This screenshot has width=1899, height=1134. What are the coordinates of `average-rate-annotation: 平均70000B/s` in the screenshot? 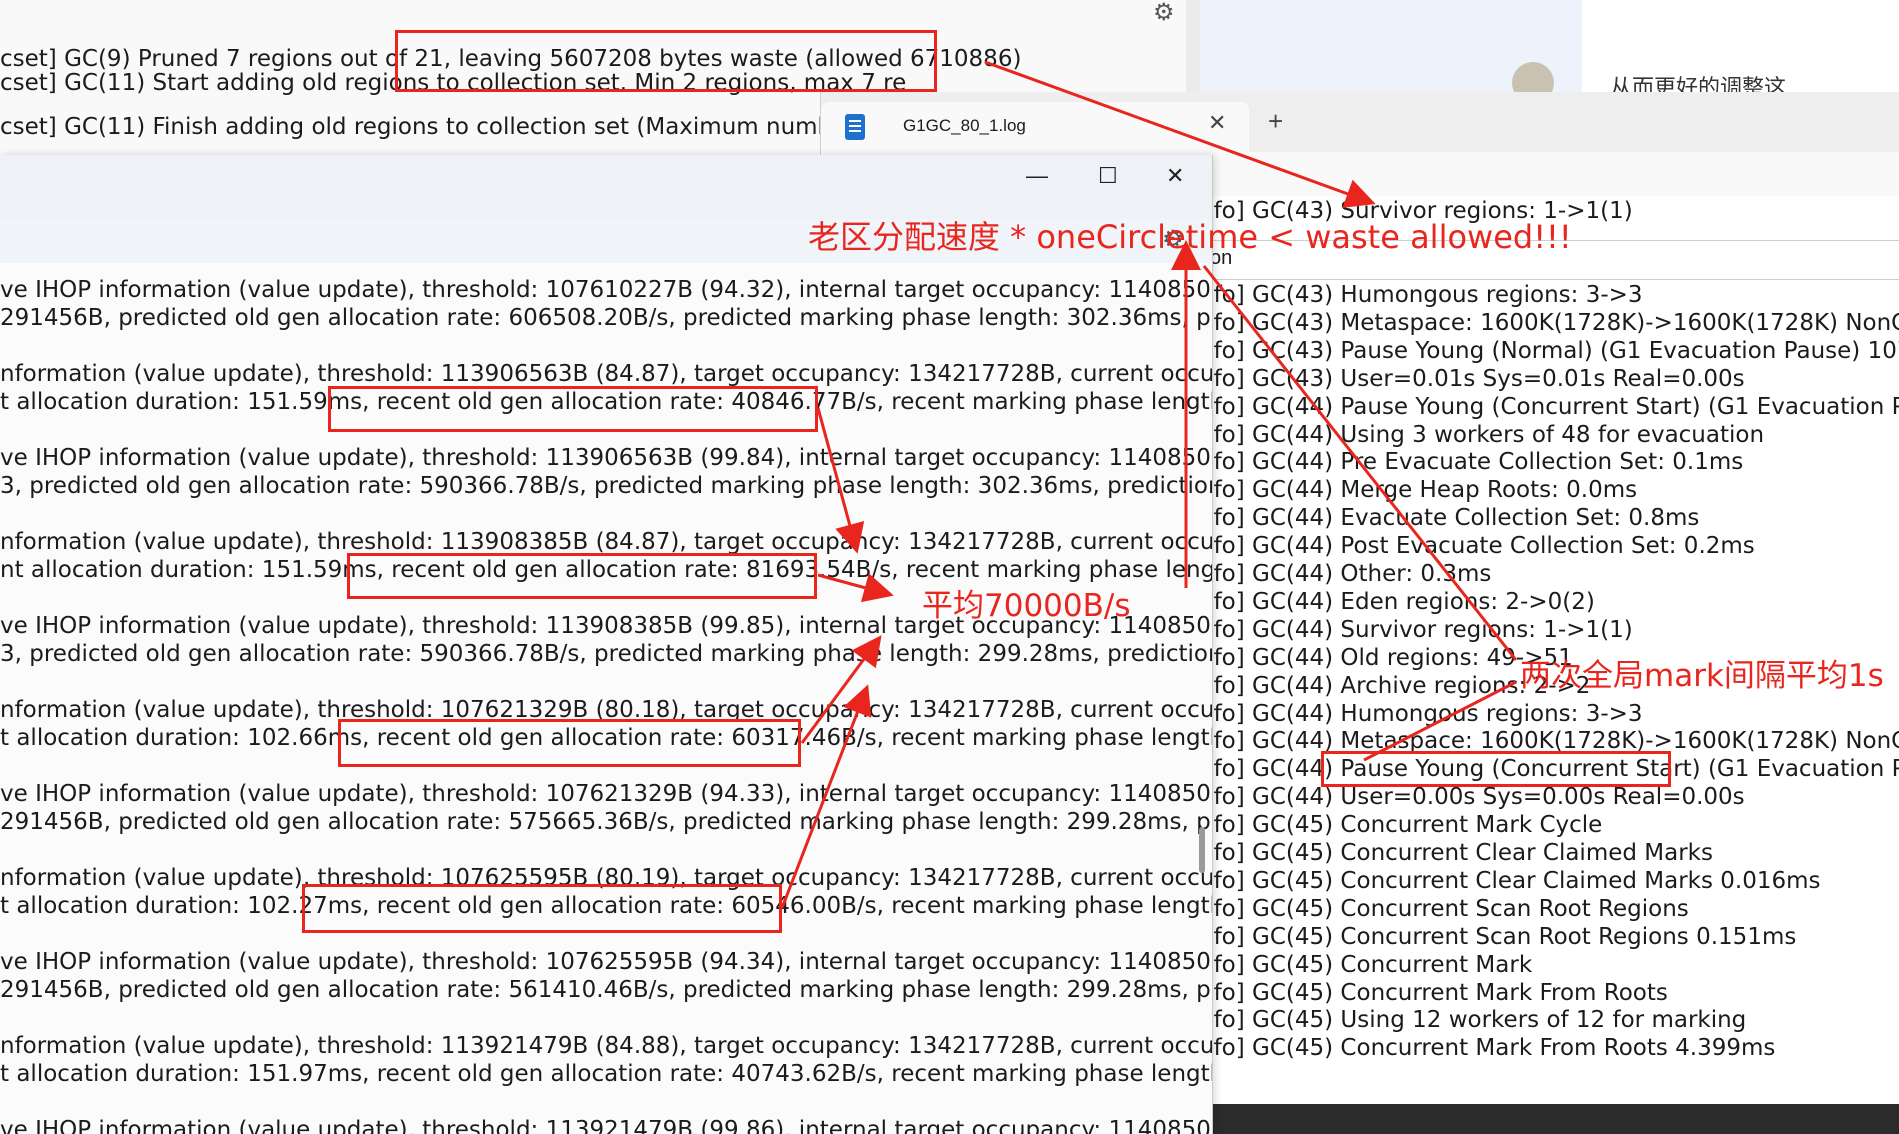 It's located at (1026, 606).